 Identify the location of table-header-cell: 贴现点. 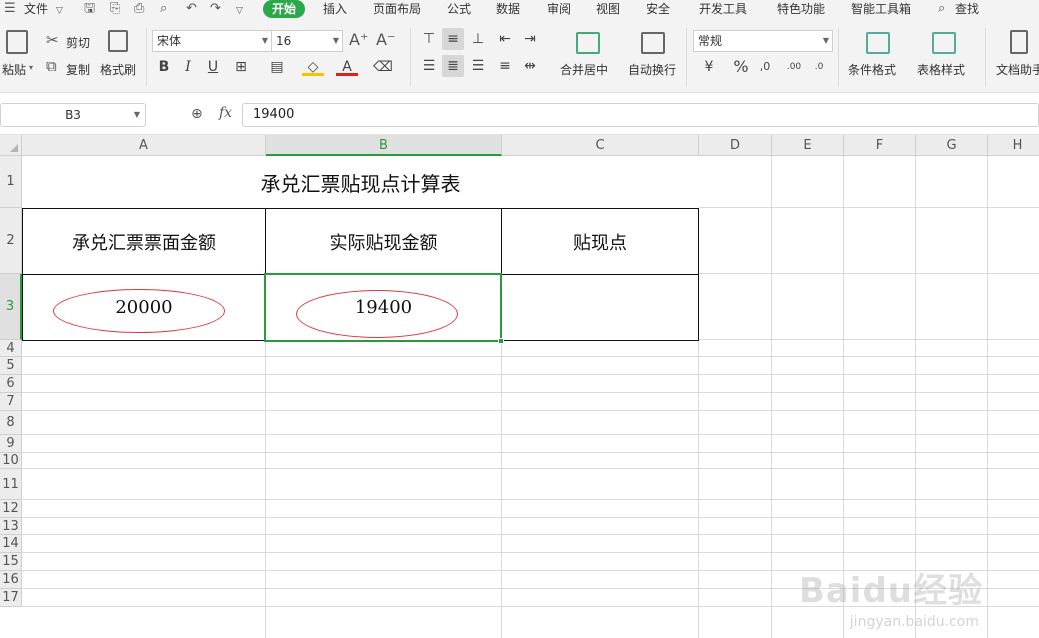
(600, 241).